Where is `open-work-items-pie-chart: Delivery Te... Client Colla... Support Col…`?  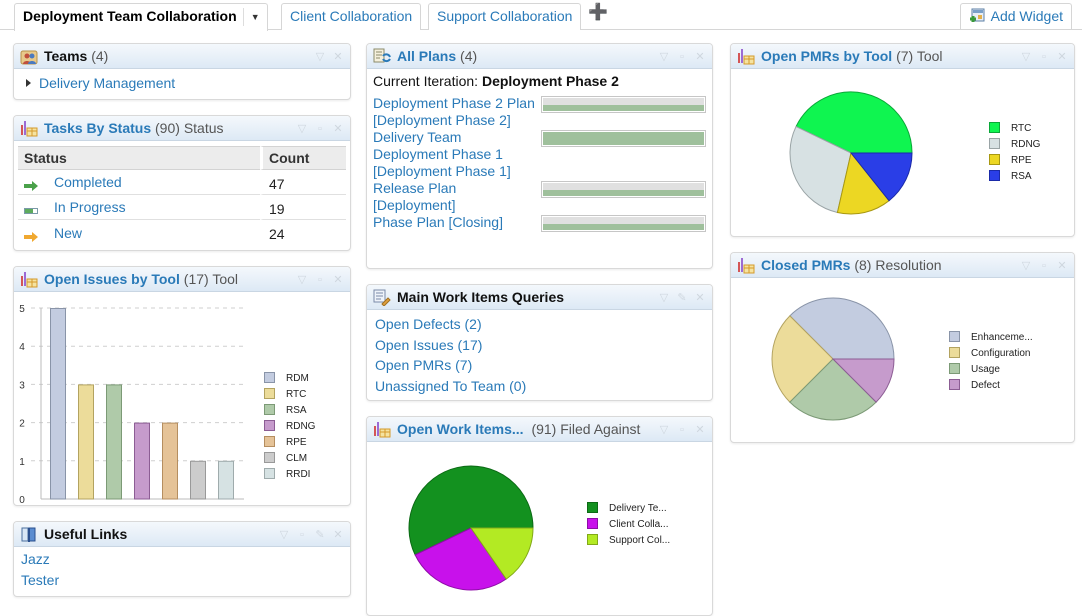 open-work-items-pie-chart: Delivery Te... Client Colla... Support Col… is located at coordinates (539, 528).